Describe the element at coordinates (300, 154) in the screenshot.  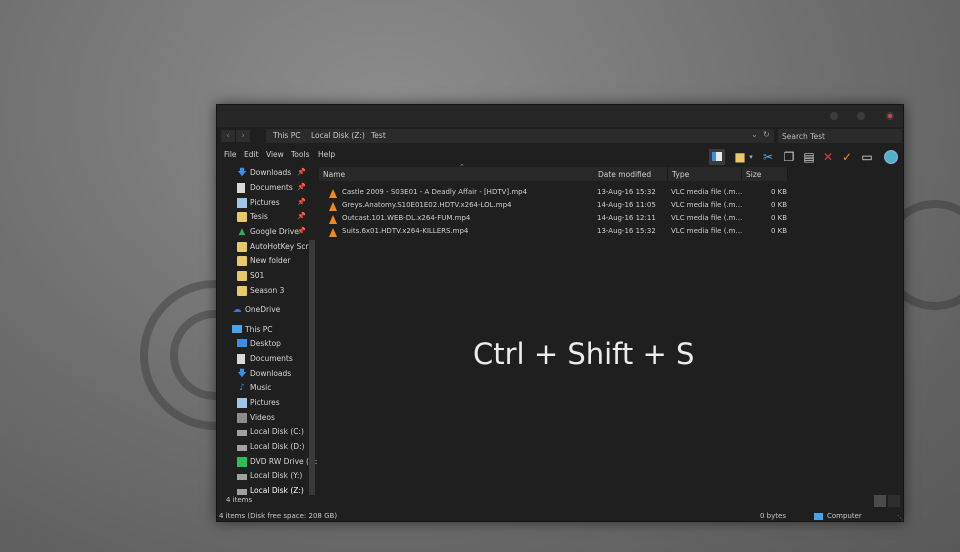
I see `menu-tools: Tools` at that location.